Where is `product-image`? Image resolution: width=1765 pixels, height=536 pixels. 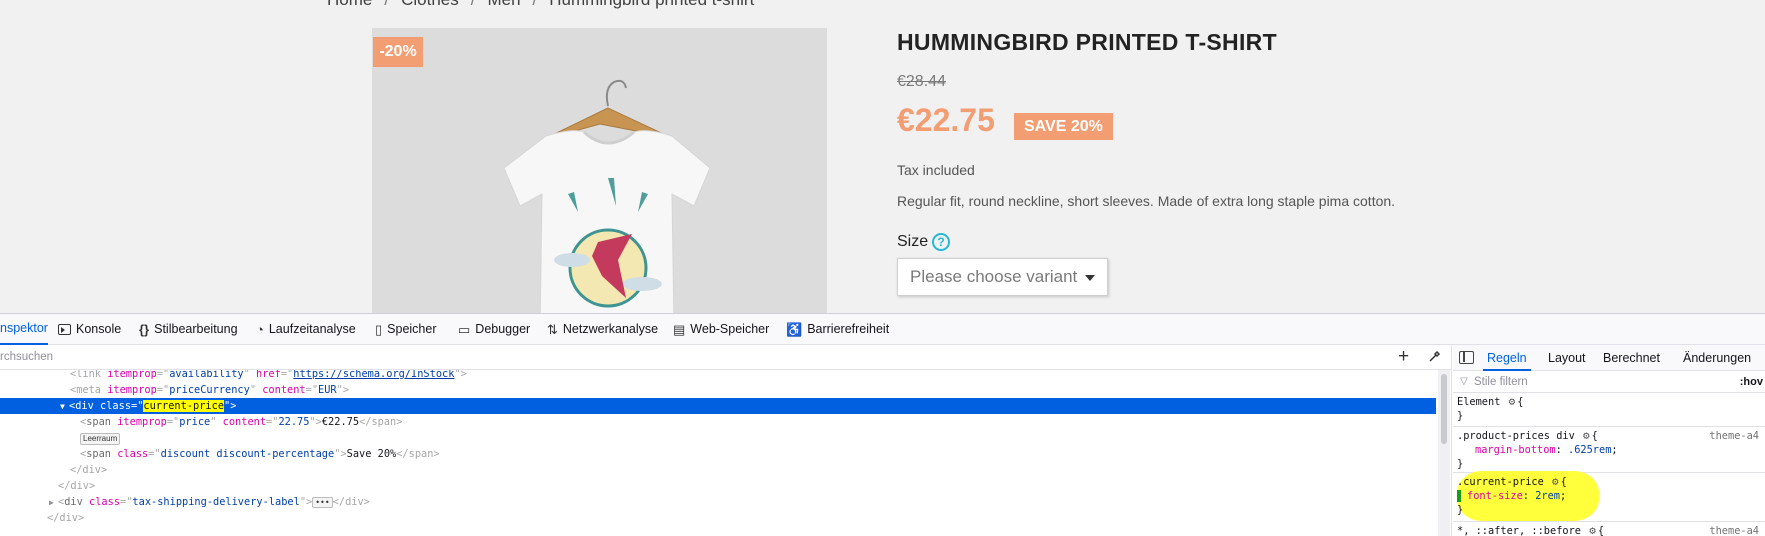
product-image is located at coordinates (599, 170).